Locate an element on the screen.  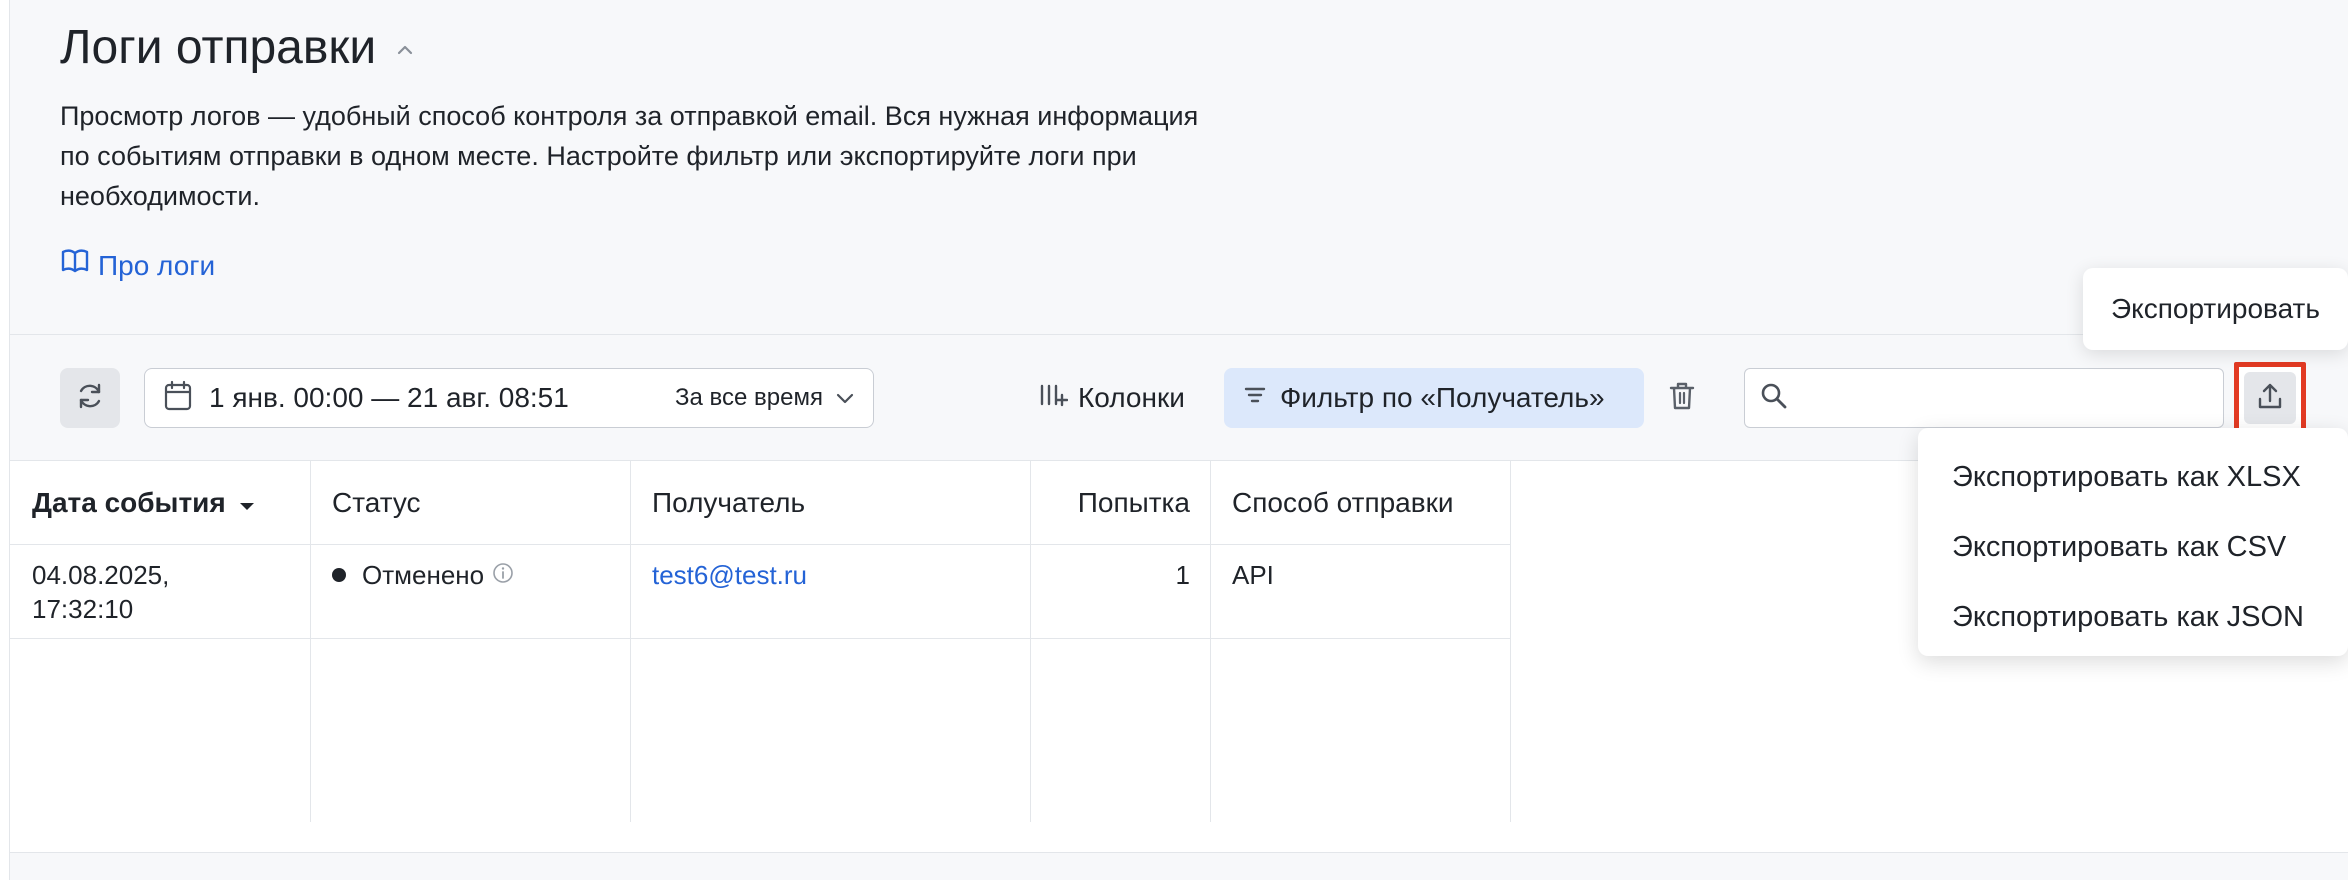
info-icon is located at coordinates (503, 575).